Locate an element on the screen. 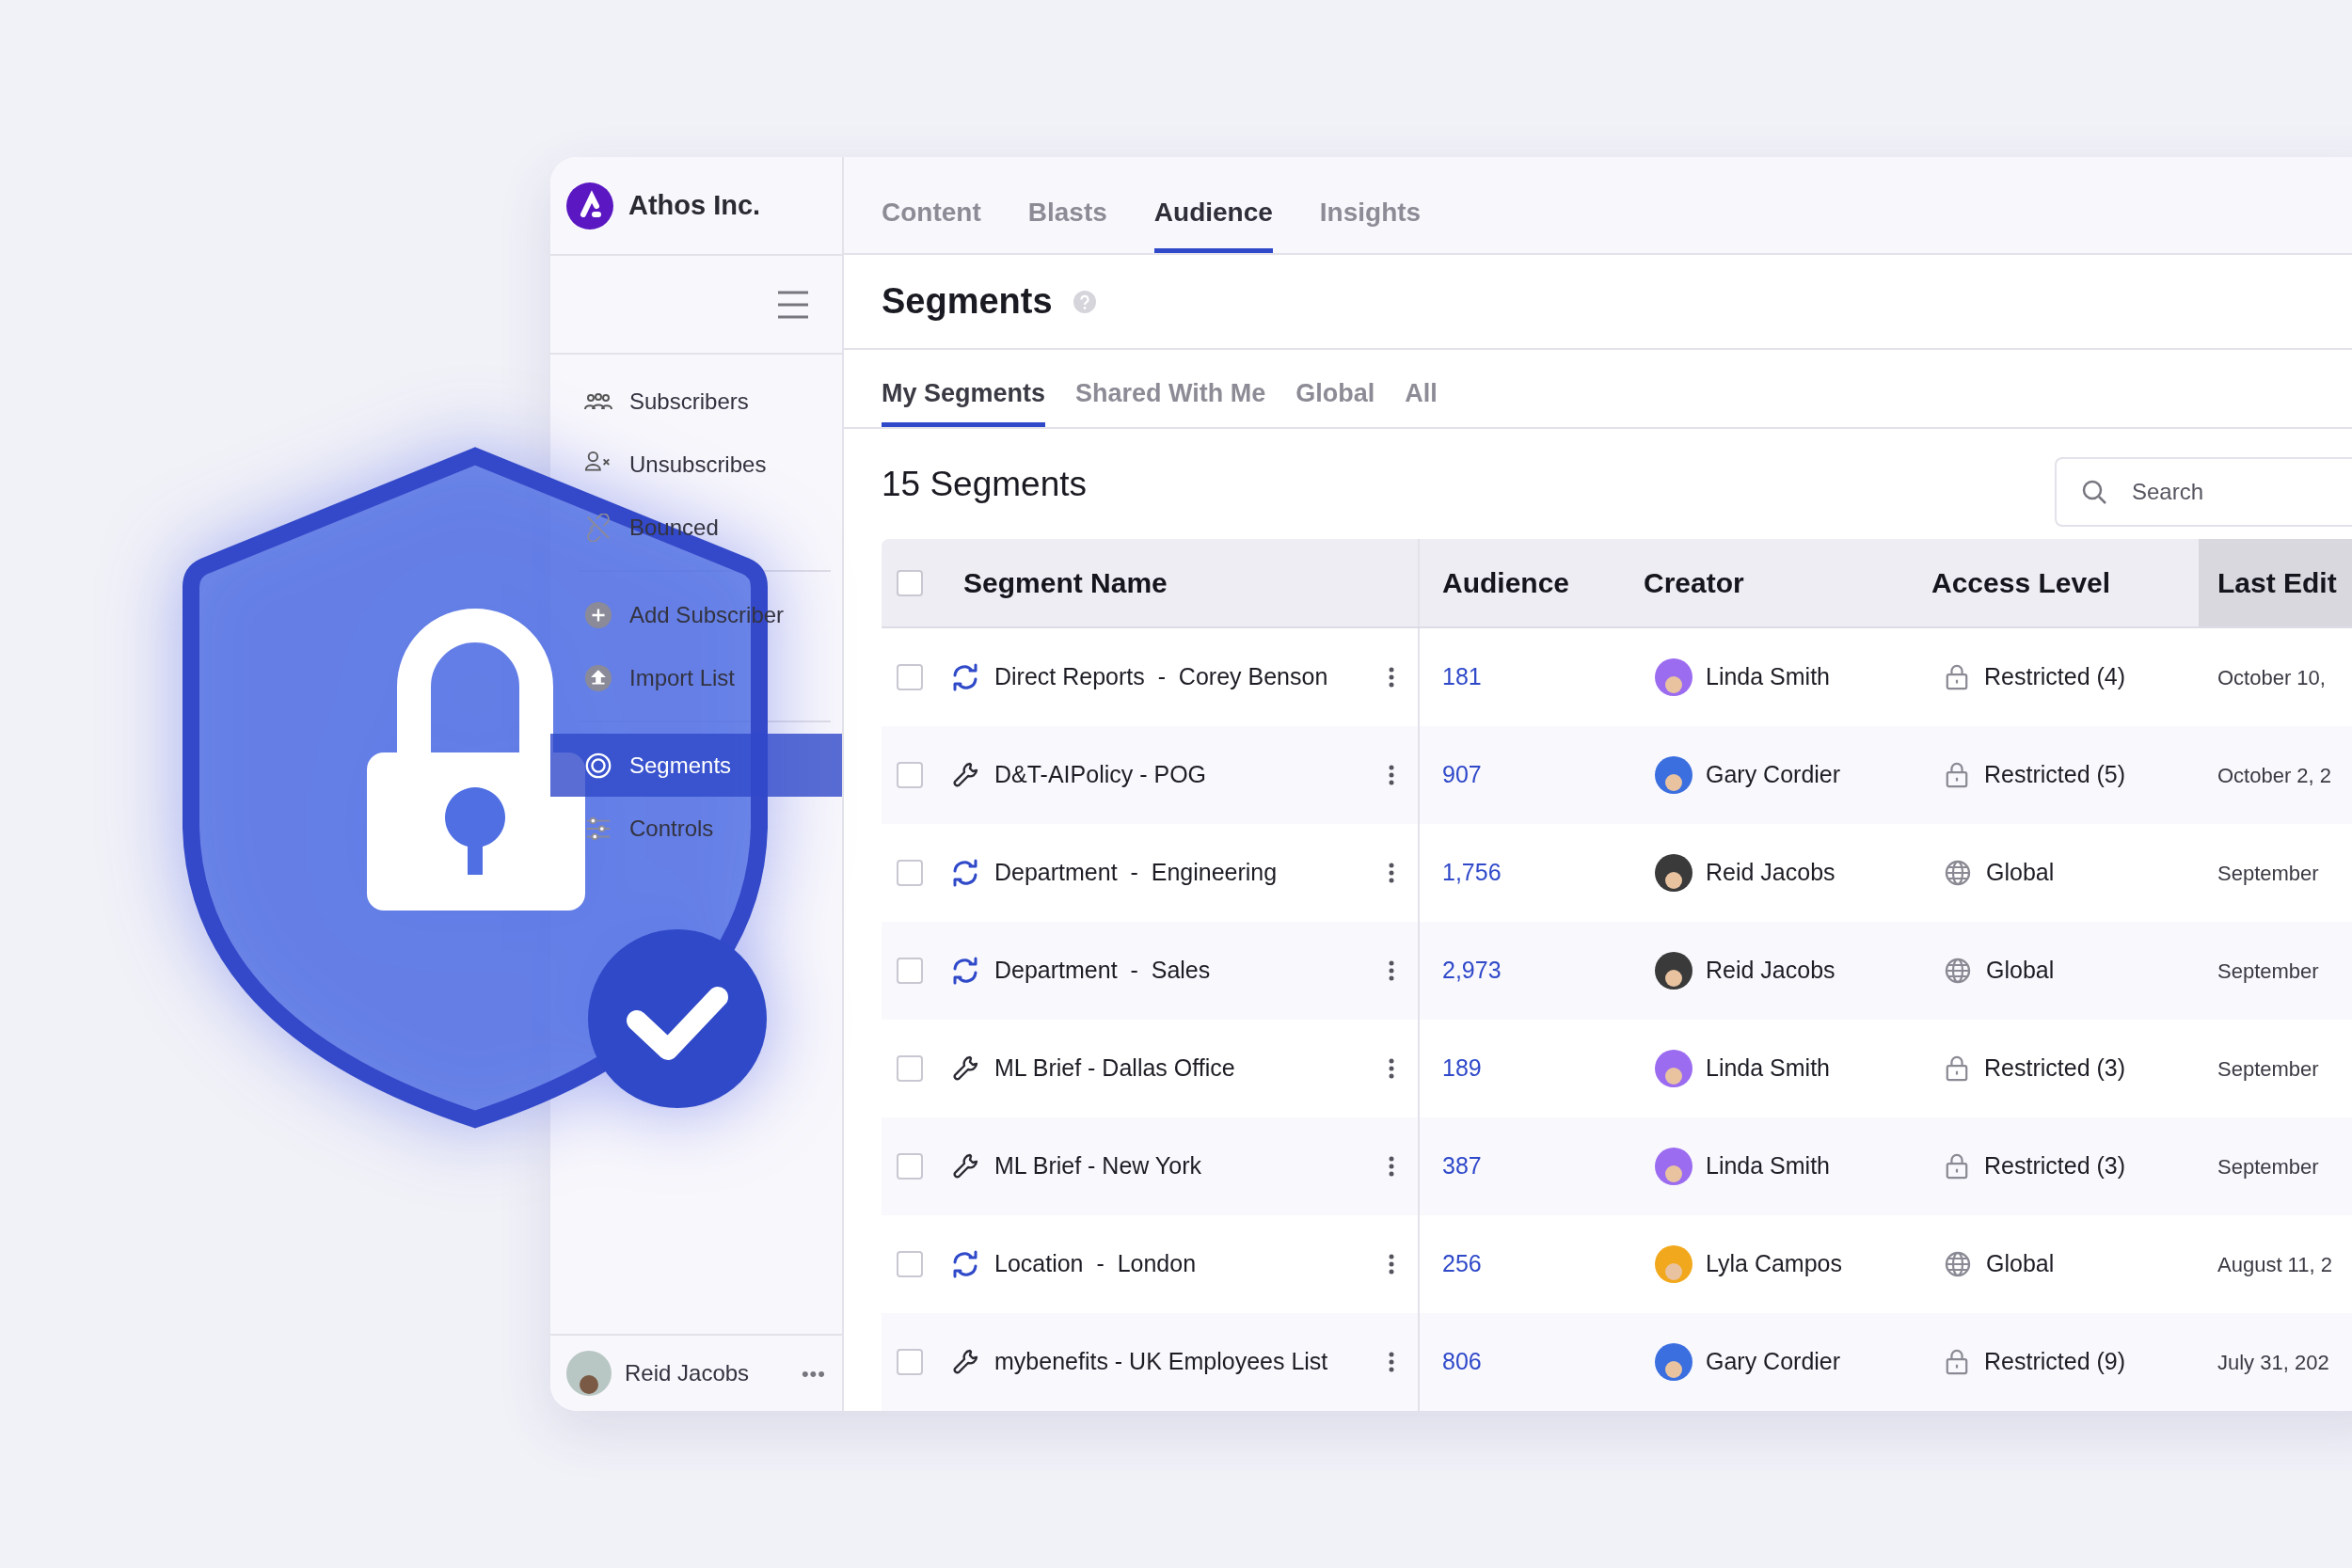 This screenshot has width=2352, height=1568. last-edit-date: October 10, is located at coordinates (2271, 677).